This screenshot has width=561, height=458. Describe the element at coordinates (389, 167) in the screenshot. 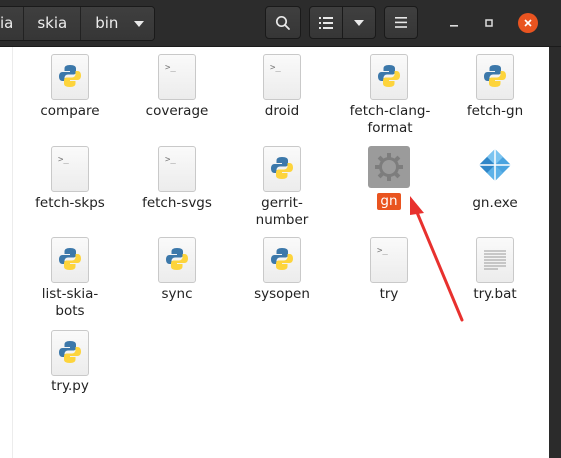

I see `executable-gear-icon` at that location.